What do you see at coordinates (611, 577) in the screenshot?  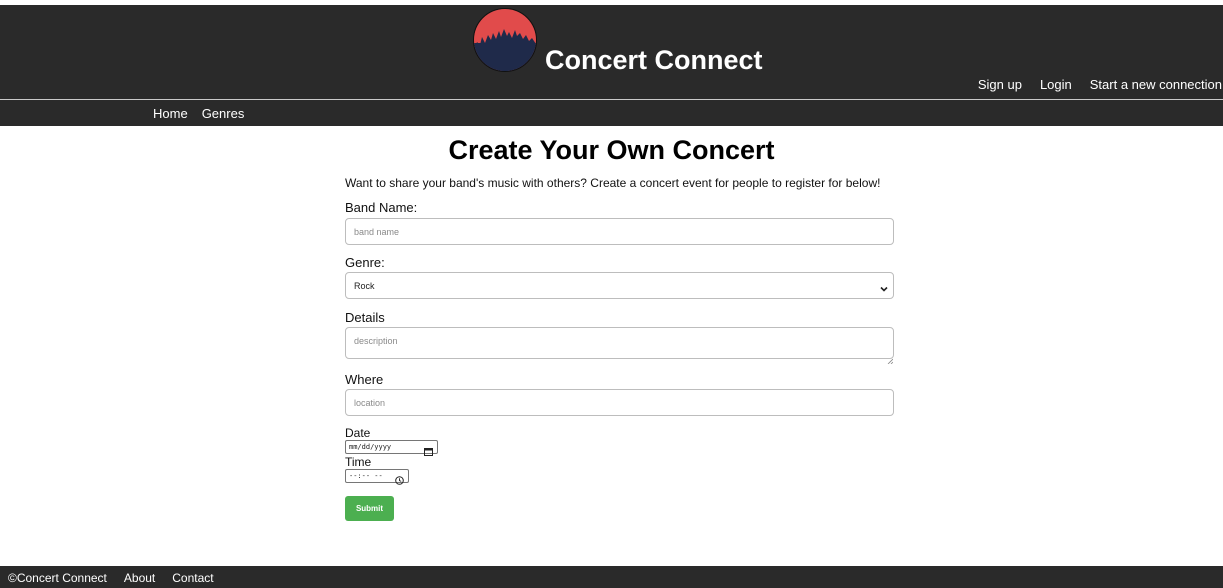 I see `site-footer: ©Concert Connect About Contact` at bounding box center [611, 577].